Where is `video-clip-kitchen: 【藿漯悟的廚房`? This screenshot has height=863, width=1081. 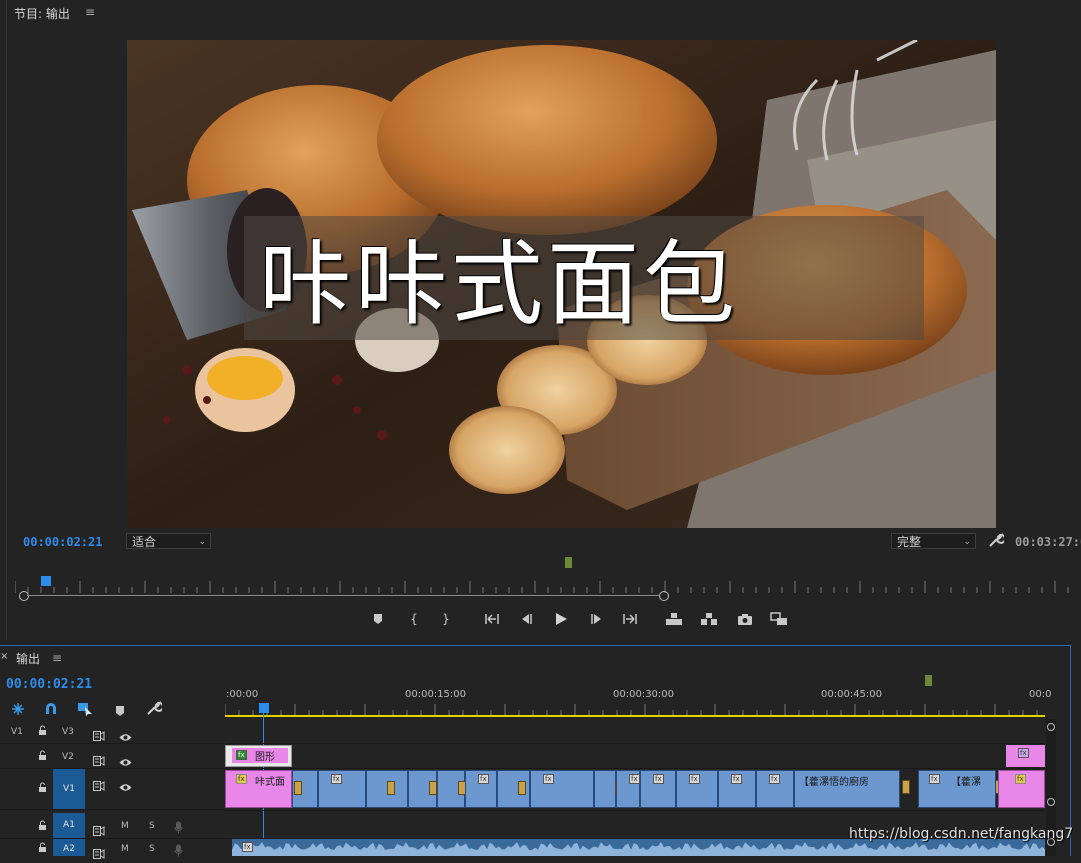
video-clip-kitchen: 【藿漯悟的廚房 is located at coordinates (847, 789).